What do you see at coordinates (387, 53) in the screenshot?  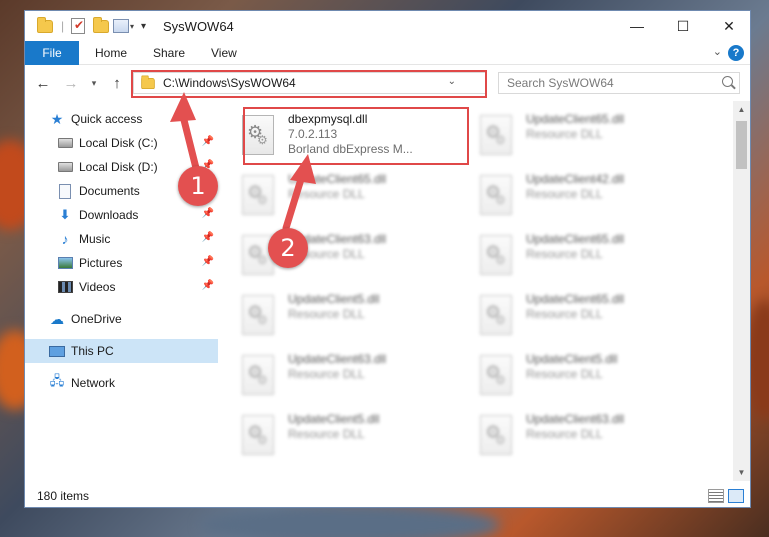 I see `ribbon-tabs: File Home Share View ⌄ ?` at bounding box center [387, 53].